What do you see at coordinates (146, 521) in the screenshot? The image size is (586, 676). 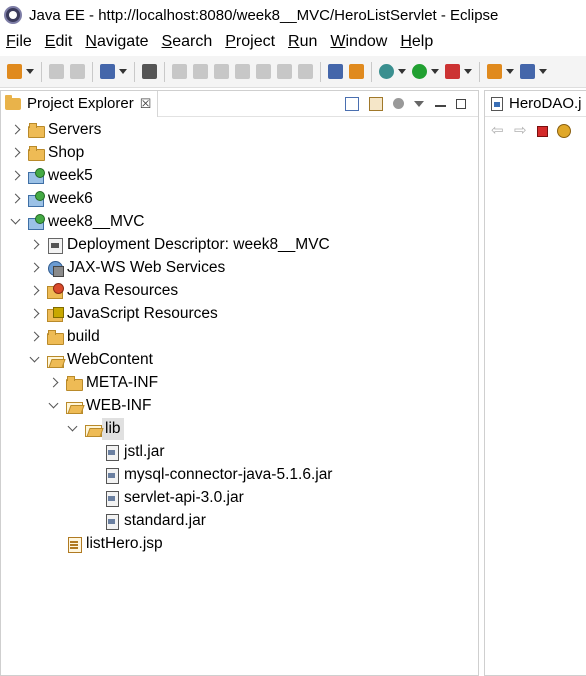 I see `tree-node: standard.jar` at bounding box center [146, 521].